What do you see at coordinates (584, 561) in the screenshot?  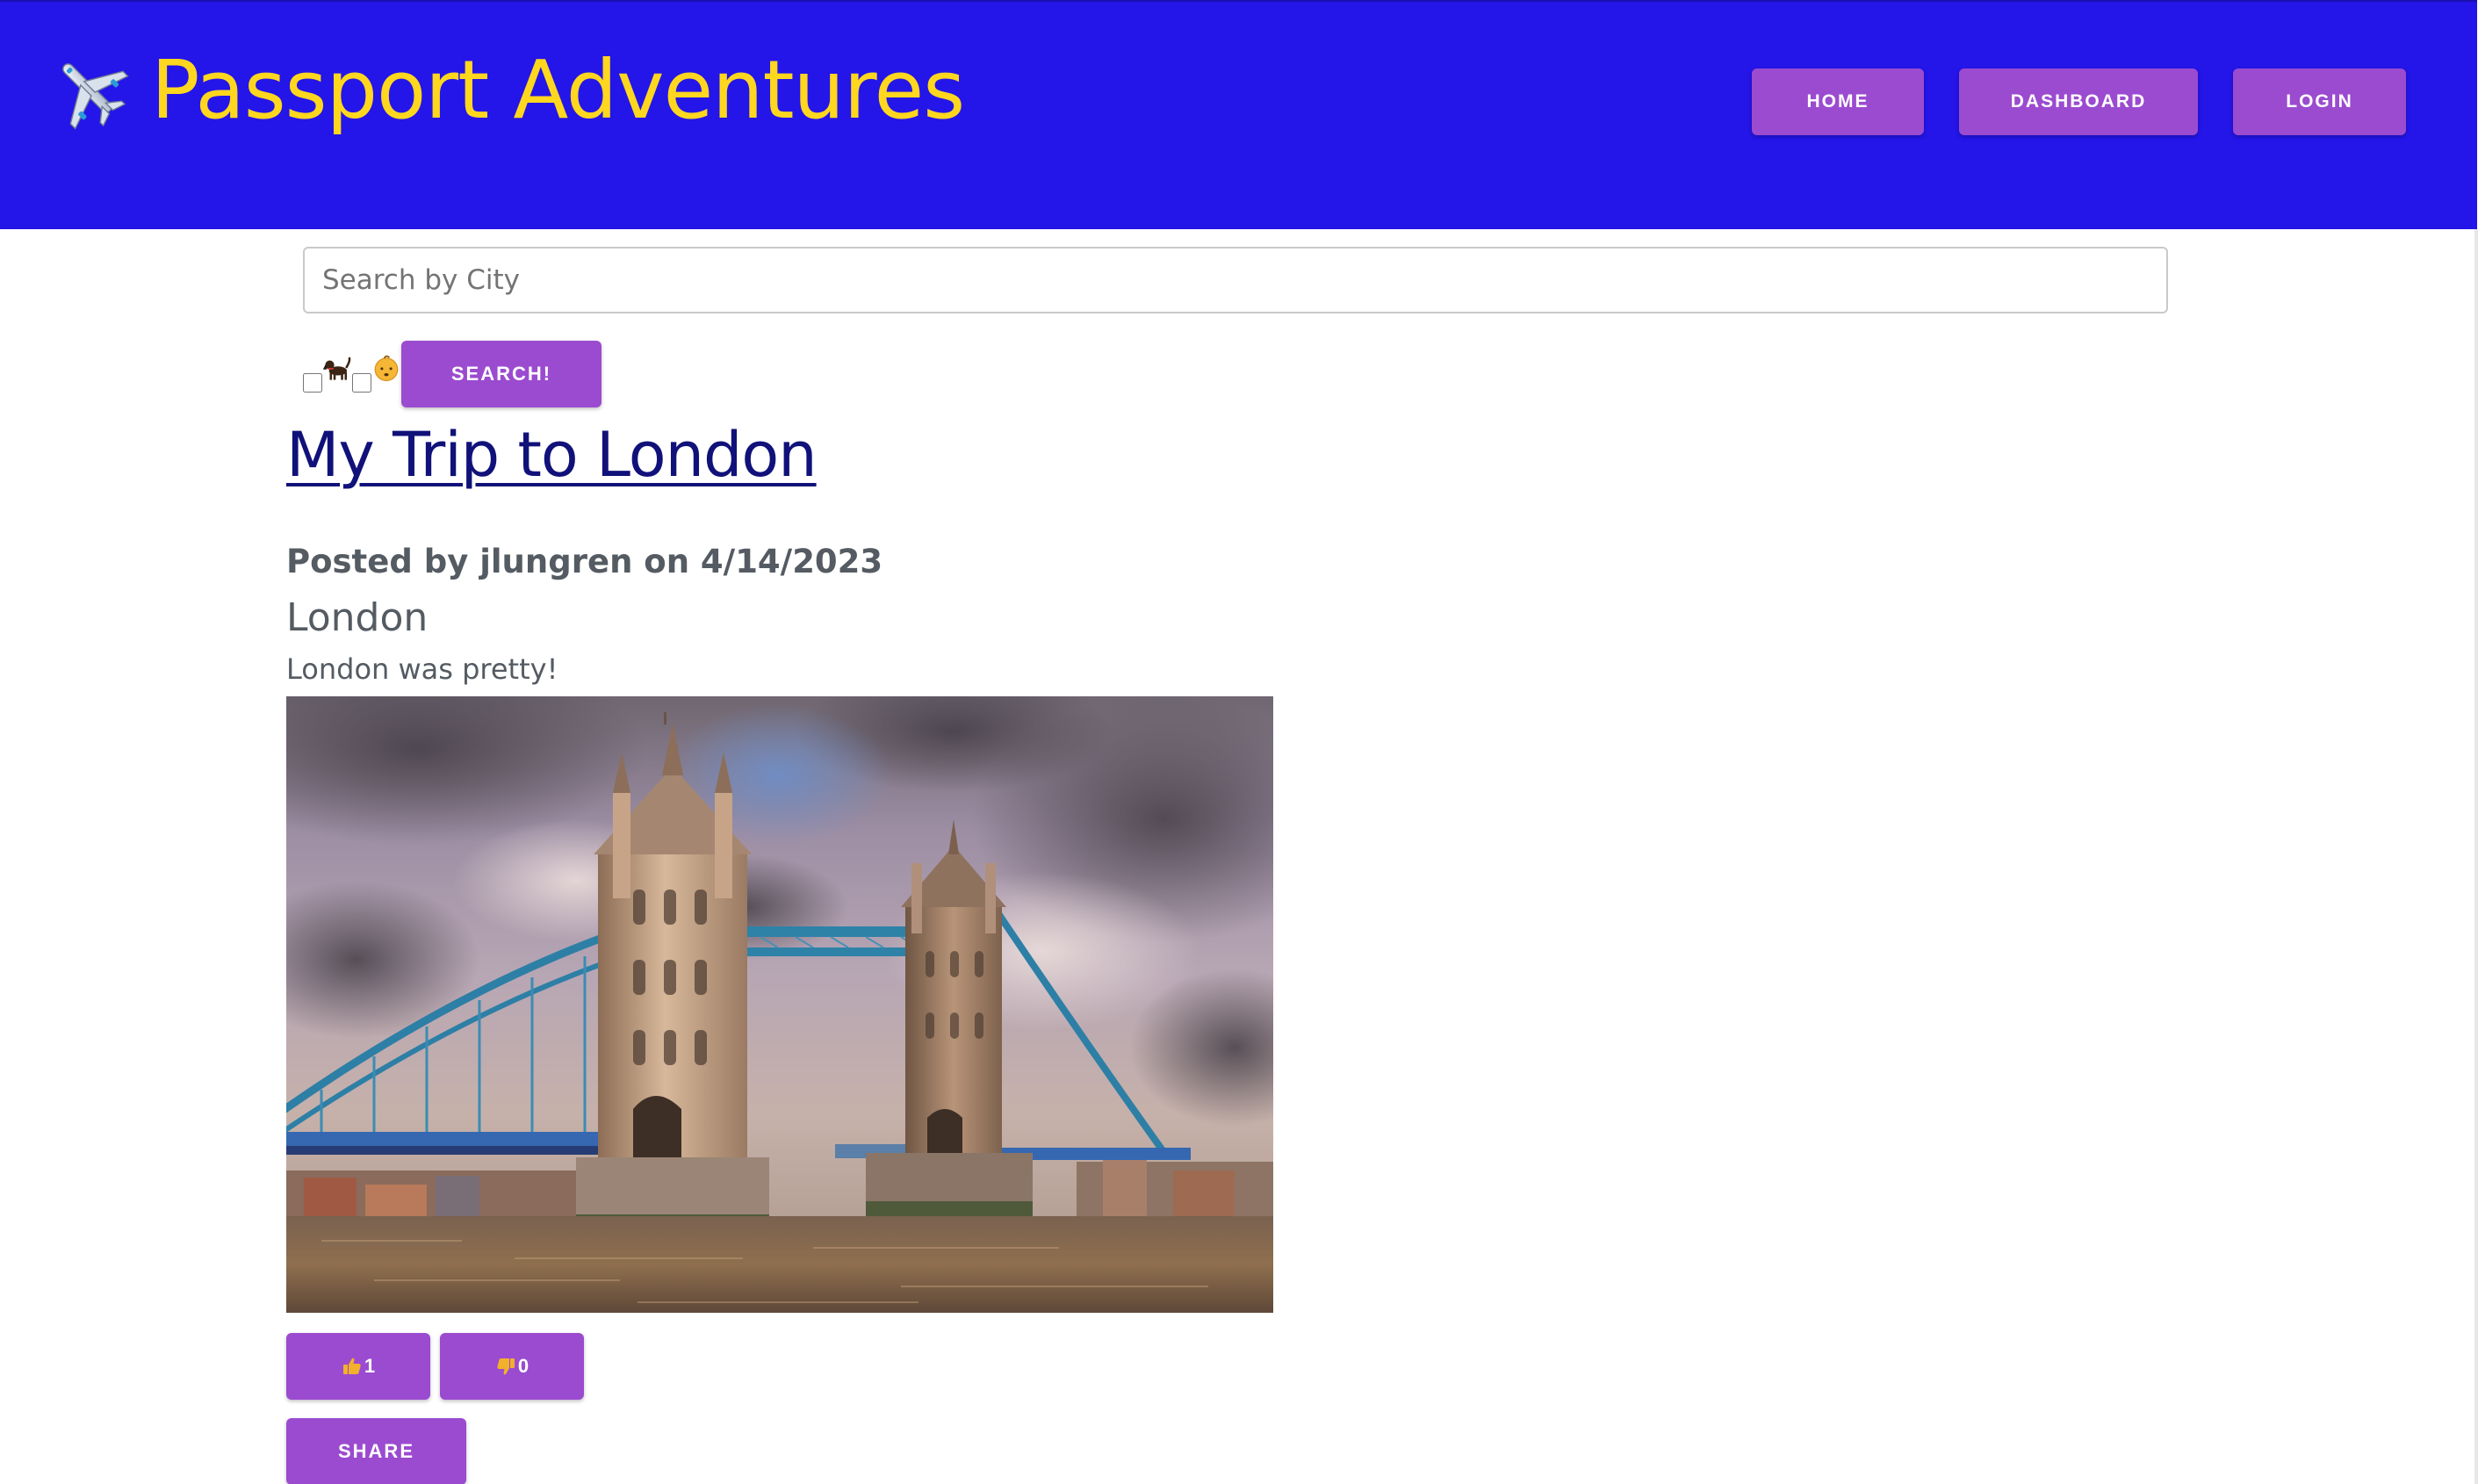 I see `post-author-date: Posted by jlungren on 4/14/2023` at bounding box center [584, 561].